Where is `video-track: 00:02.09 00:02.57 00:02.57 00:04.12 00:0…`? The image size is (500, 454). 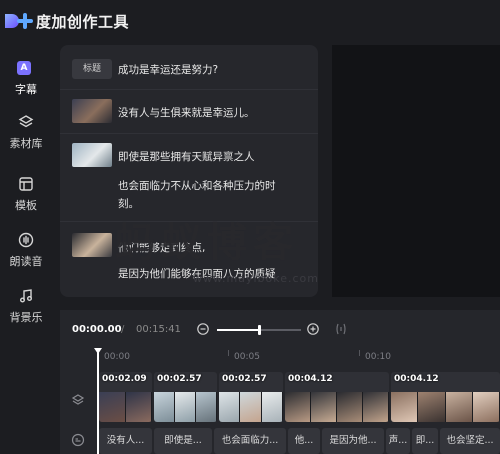 video-track: 00:02.09 00:02.57 00:02.57 00:04.12 00:0… is located at coordinates (299, 397).